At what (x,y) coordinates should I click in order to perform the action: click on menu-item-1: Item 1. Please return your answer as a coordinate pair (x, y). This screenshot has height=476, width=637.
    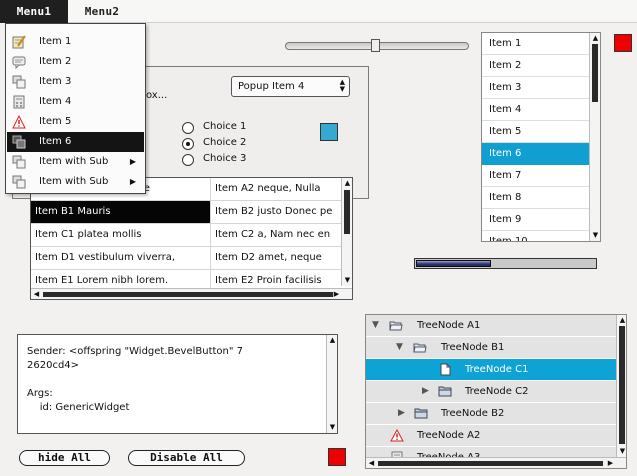
    Looking at the image, I should click on (75, 42).